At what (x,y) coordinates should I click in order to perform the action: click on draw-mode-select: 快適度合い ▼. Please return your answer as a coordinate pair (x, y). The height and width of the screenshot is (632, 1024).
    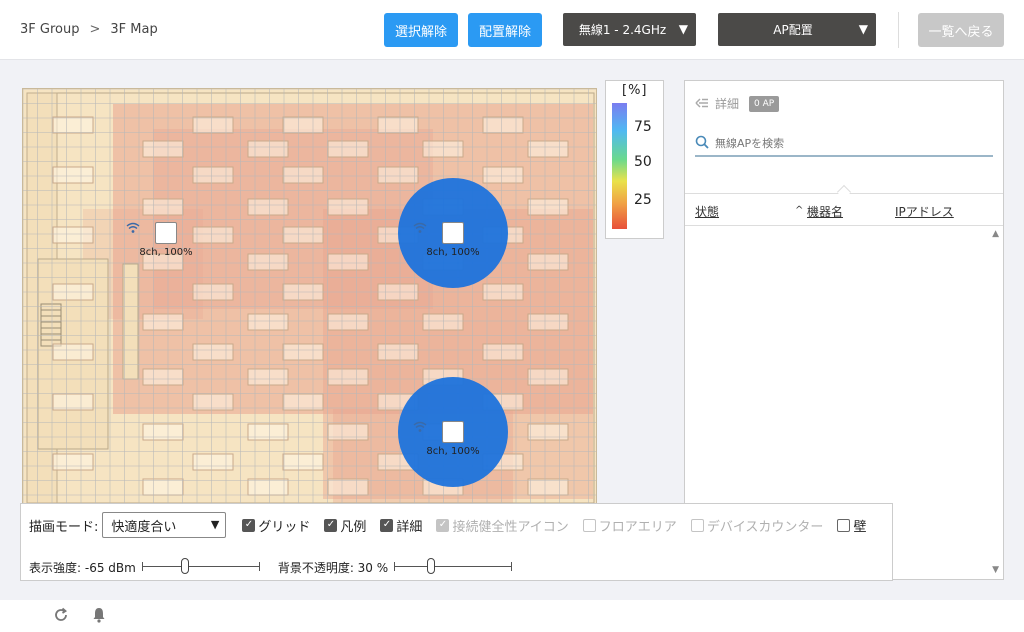
    Looking at the image, I should click on (164, 525).